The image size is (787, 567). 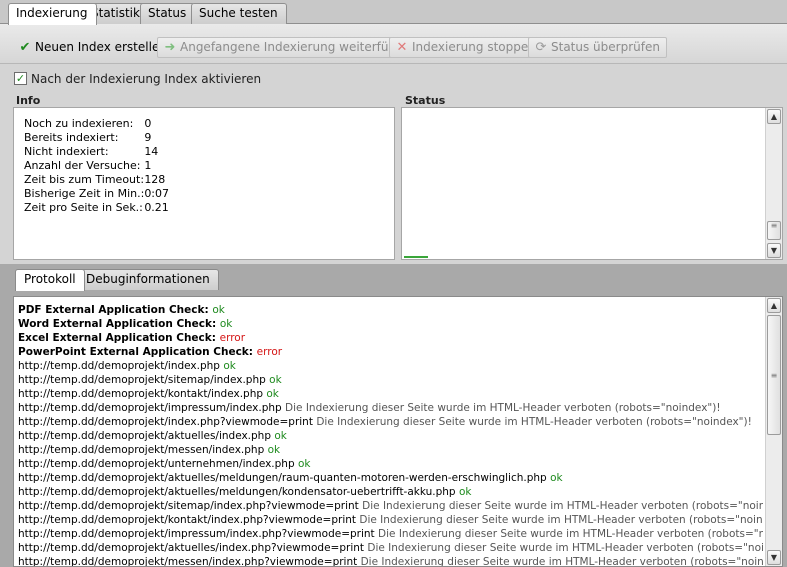 I want to click on log-text: http://temp.dd/demoprojekt/index.php, so click(x=119, y=366).